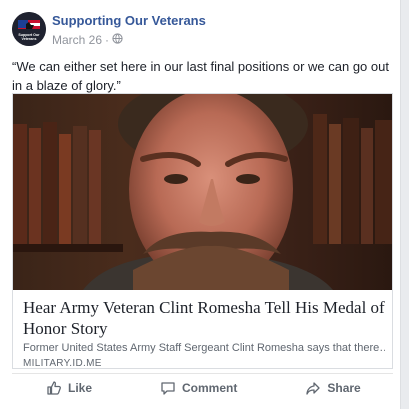 This screenshot has width=409, height=409. Describe the element at coordinates (77, 40) in the screenshot. I see `post-date: March 26` at that location.